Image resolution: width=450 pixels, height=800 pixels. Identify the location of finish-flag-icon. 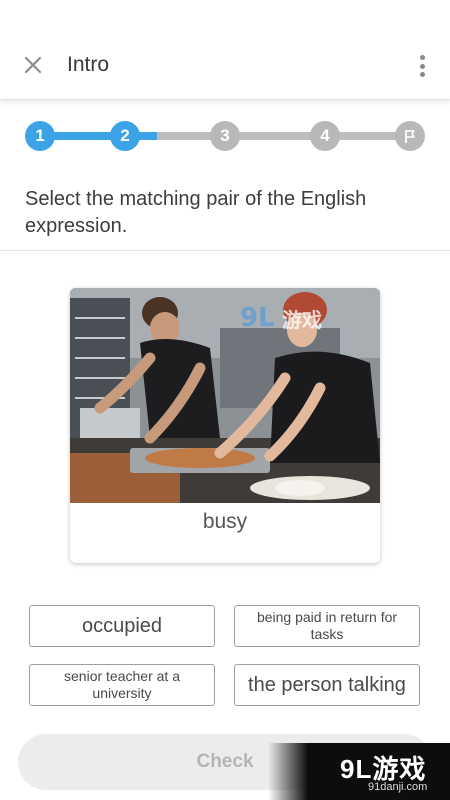
(410, 136).